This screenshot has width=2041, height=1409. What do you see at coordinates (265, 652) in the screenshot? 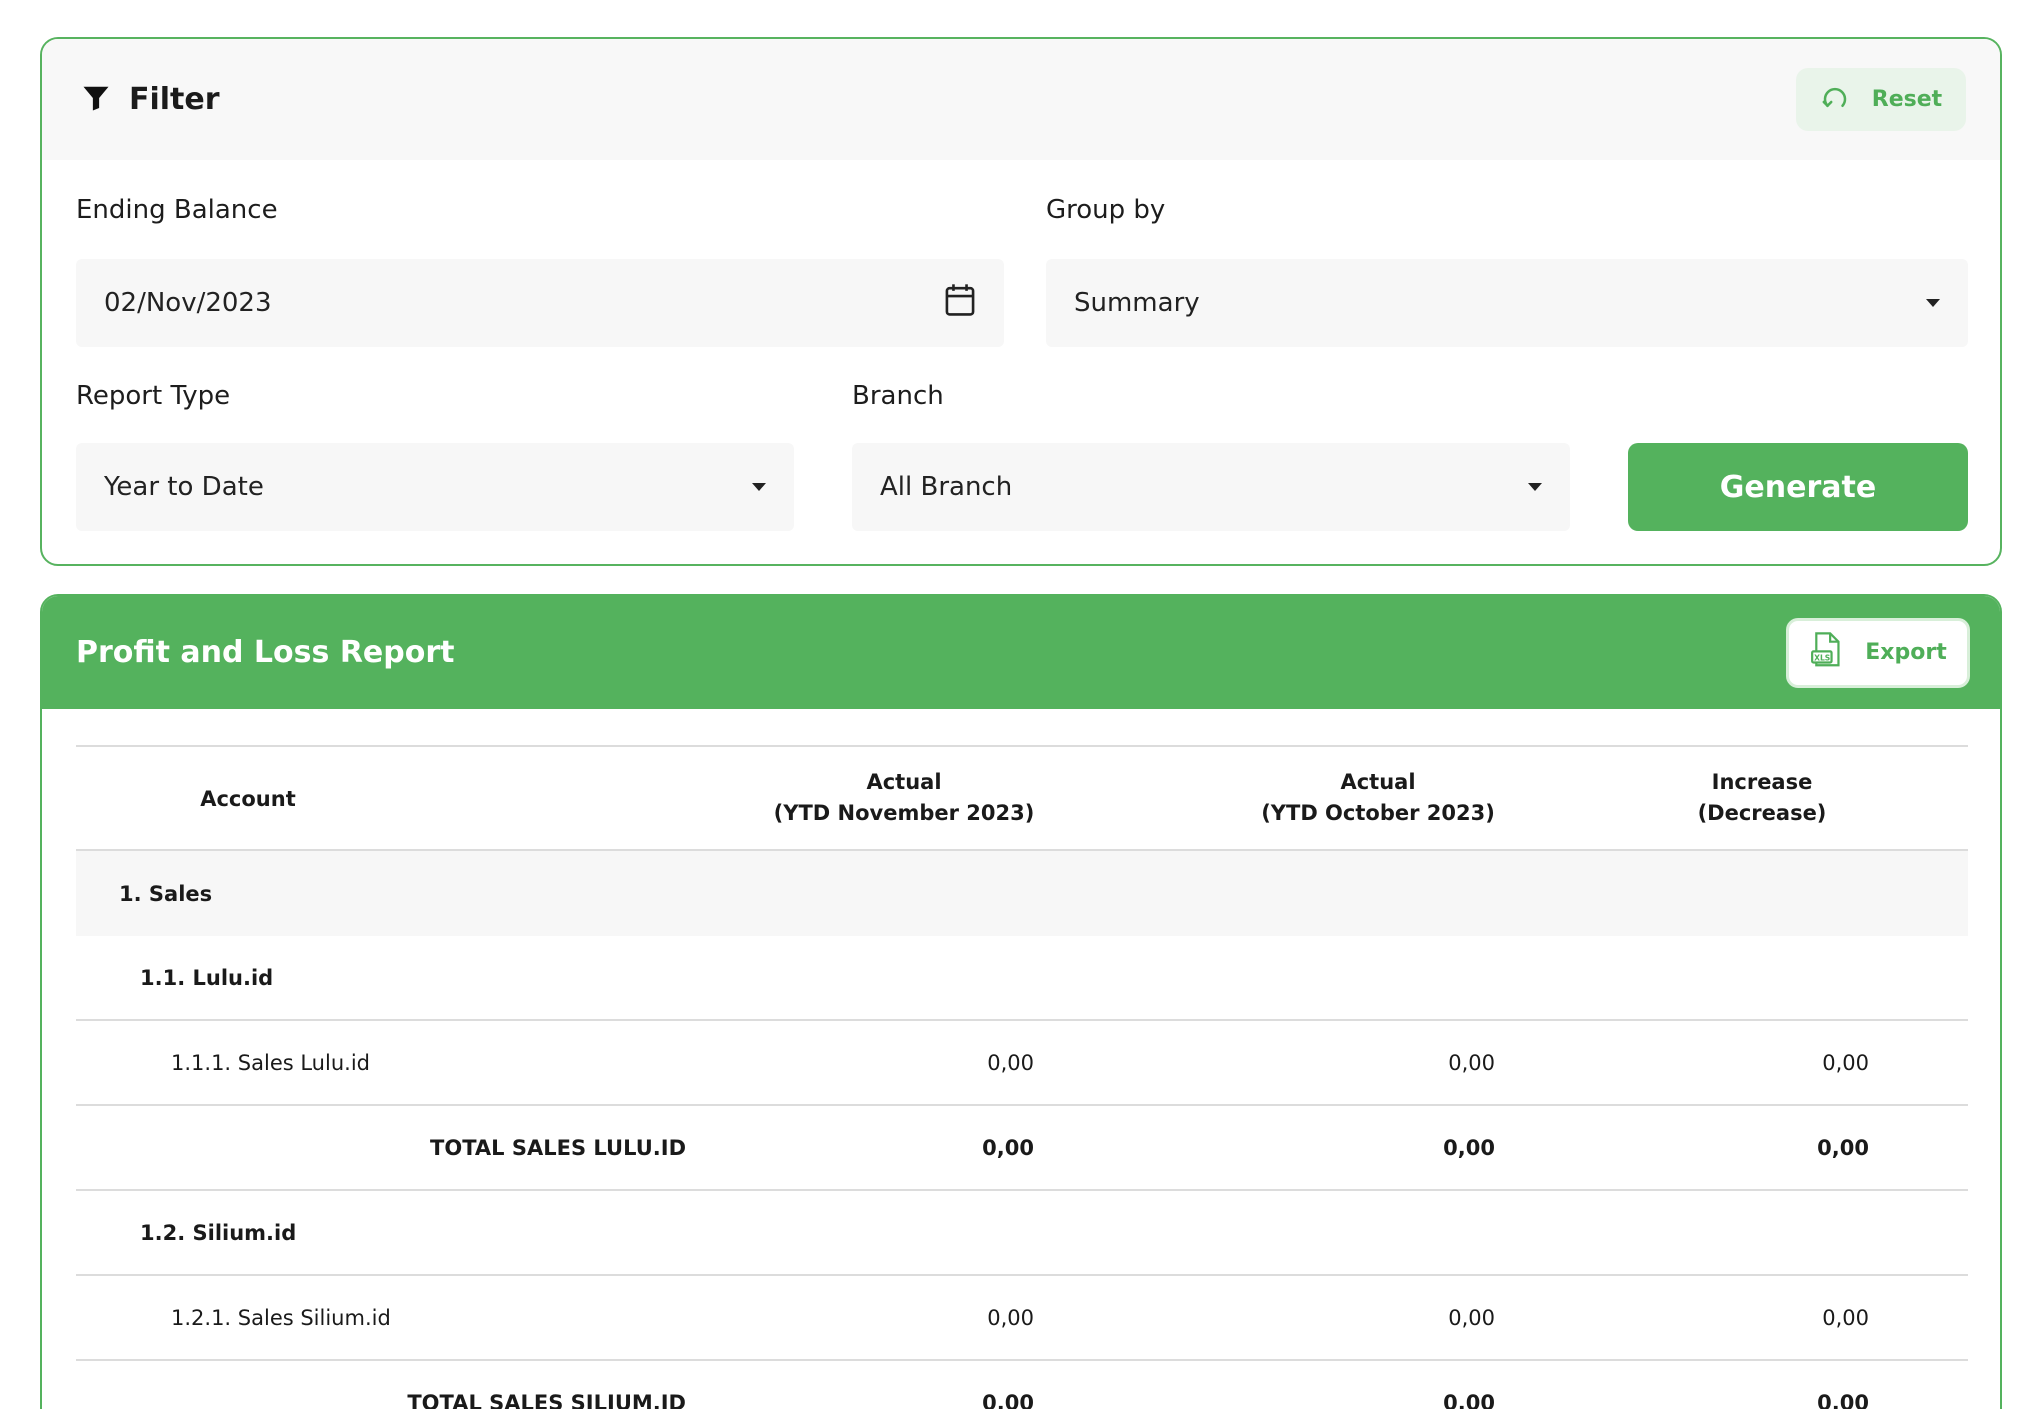
I see `report-title: Profit and Loss Report` at bounding box center [265, 652].